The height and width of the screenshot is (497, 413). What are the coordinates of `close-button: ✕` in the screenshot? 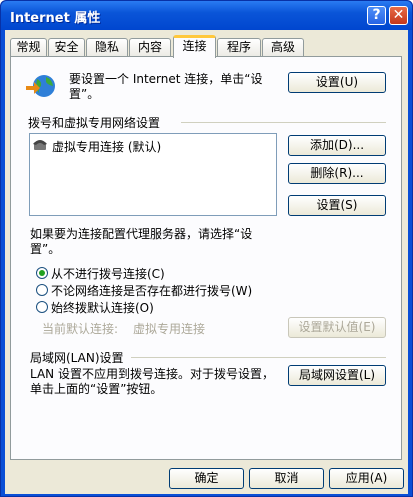 It's located at (398, 15).